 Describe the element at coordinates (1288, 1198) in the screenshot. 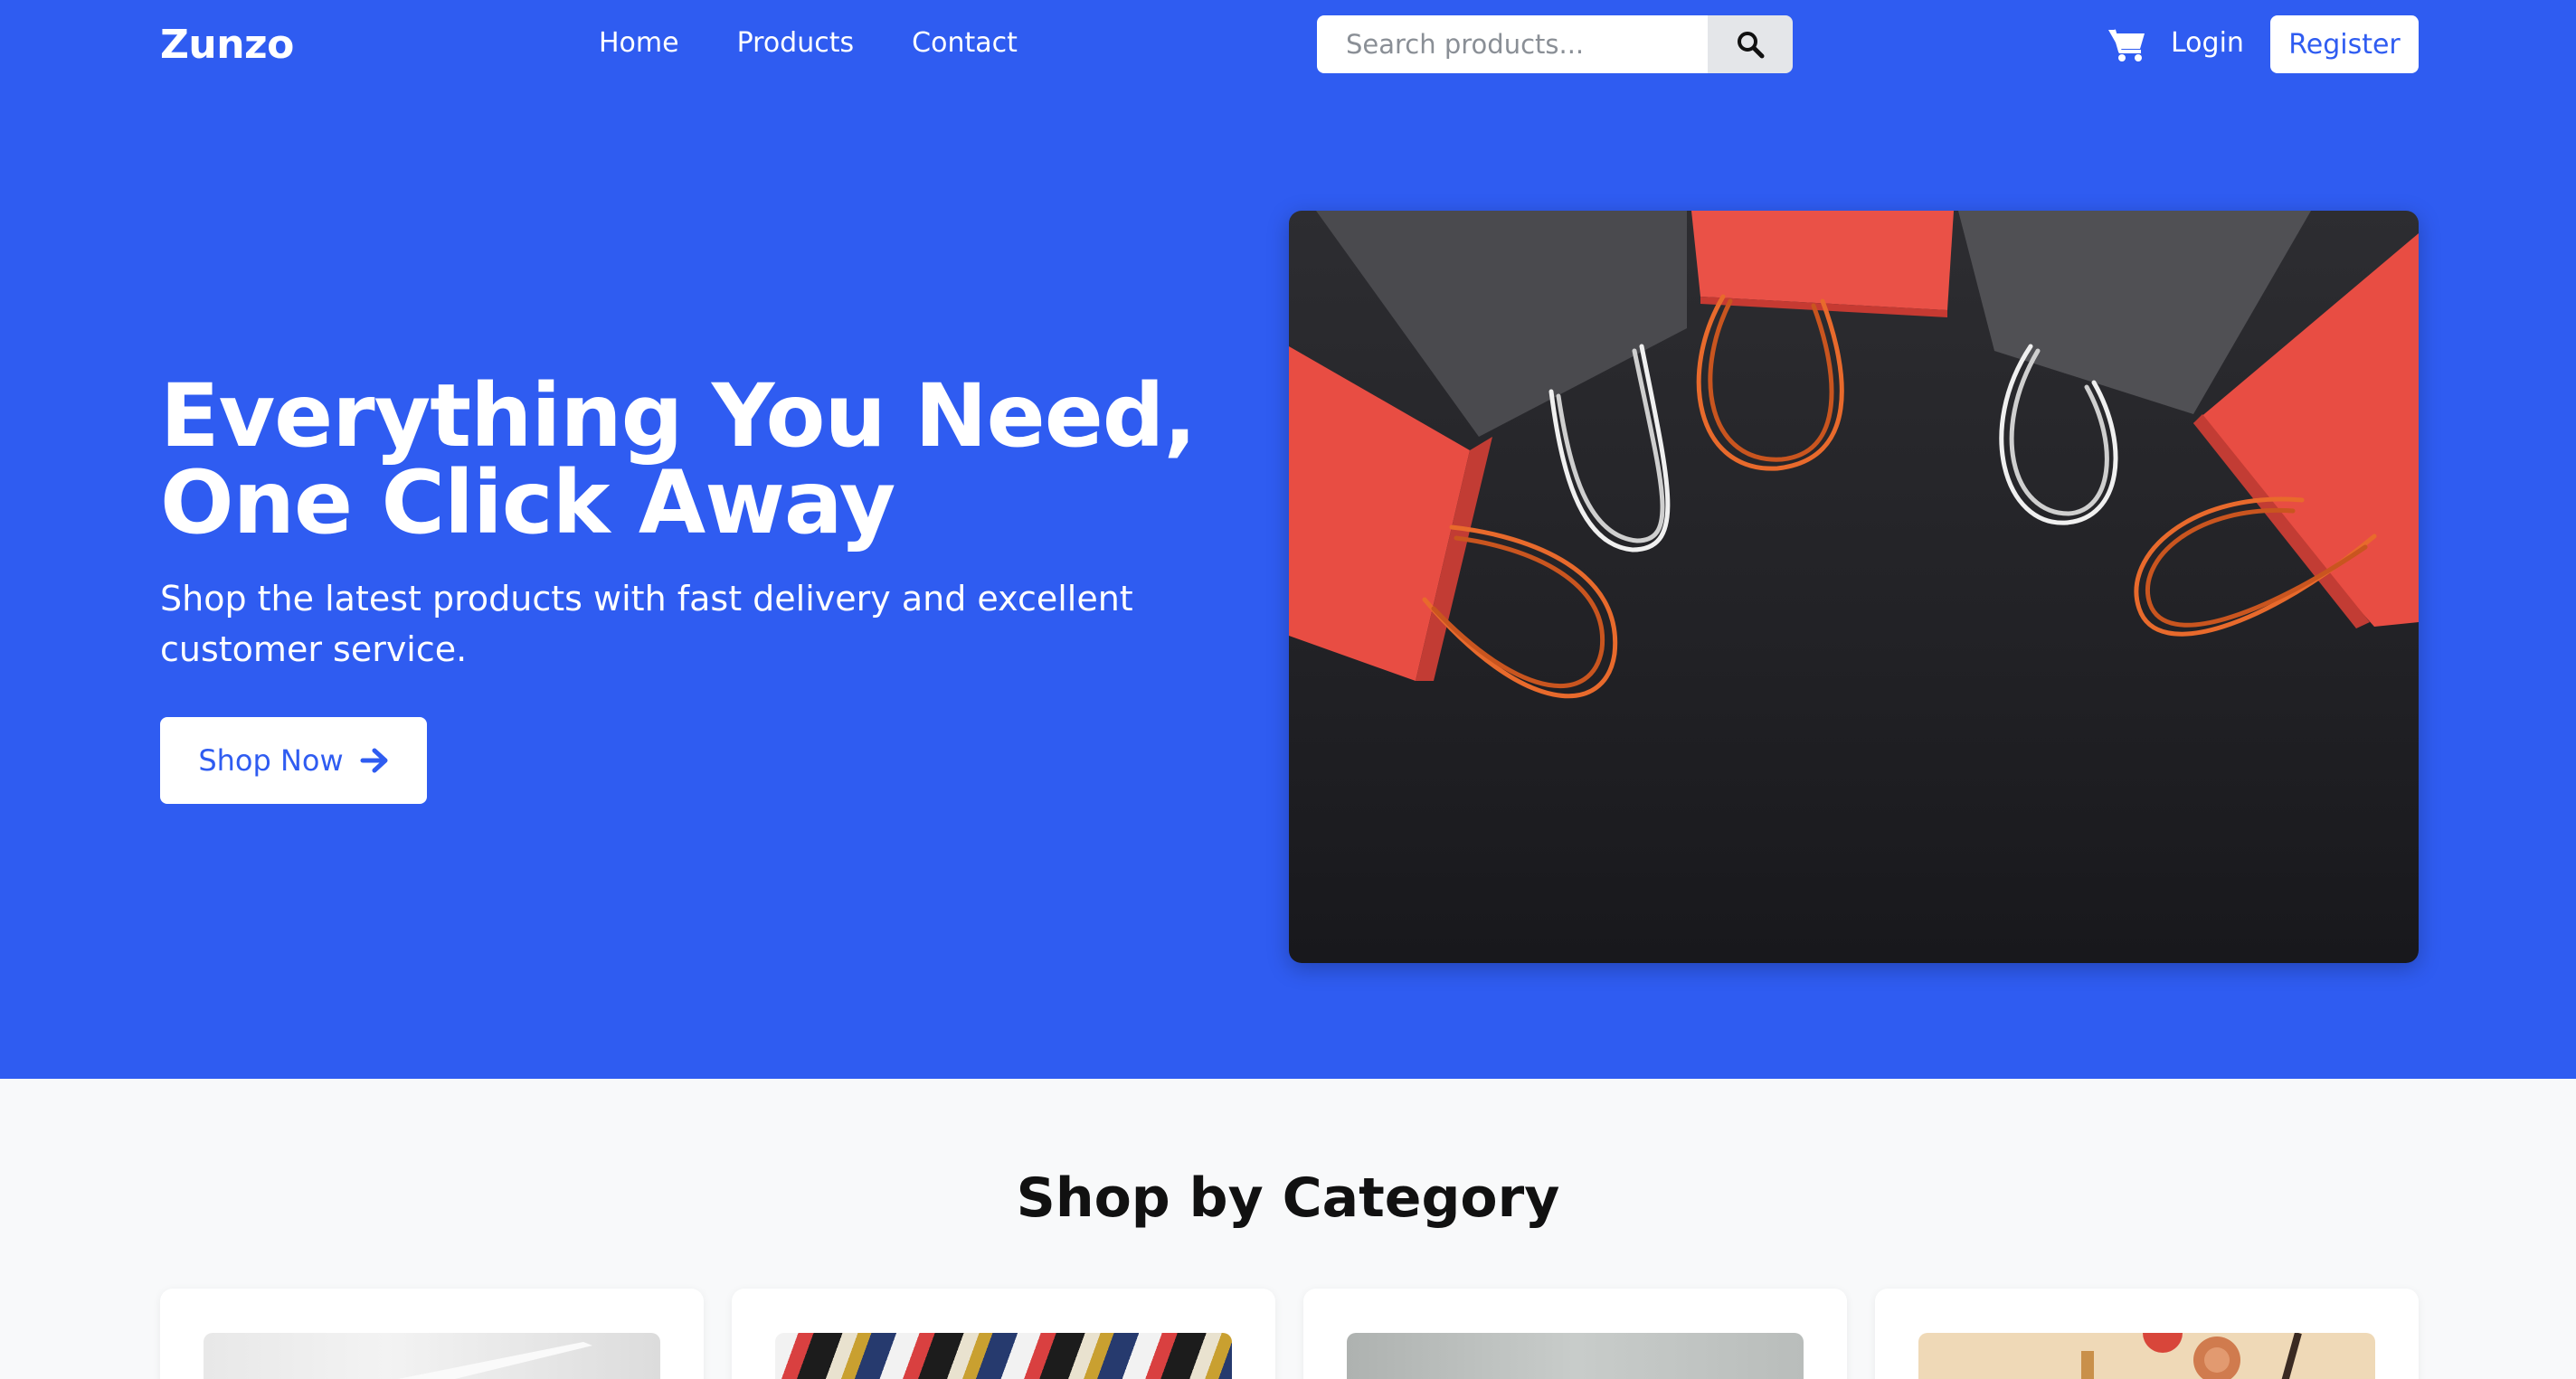

I see `section-title-categories: Shop by Category` at that location.